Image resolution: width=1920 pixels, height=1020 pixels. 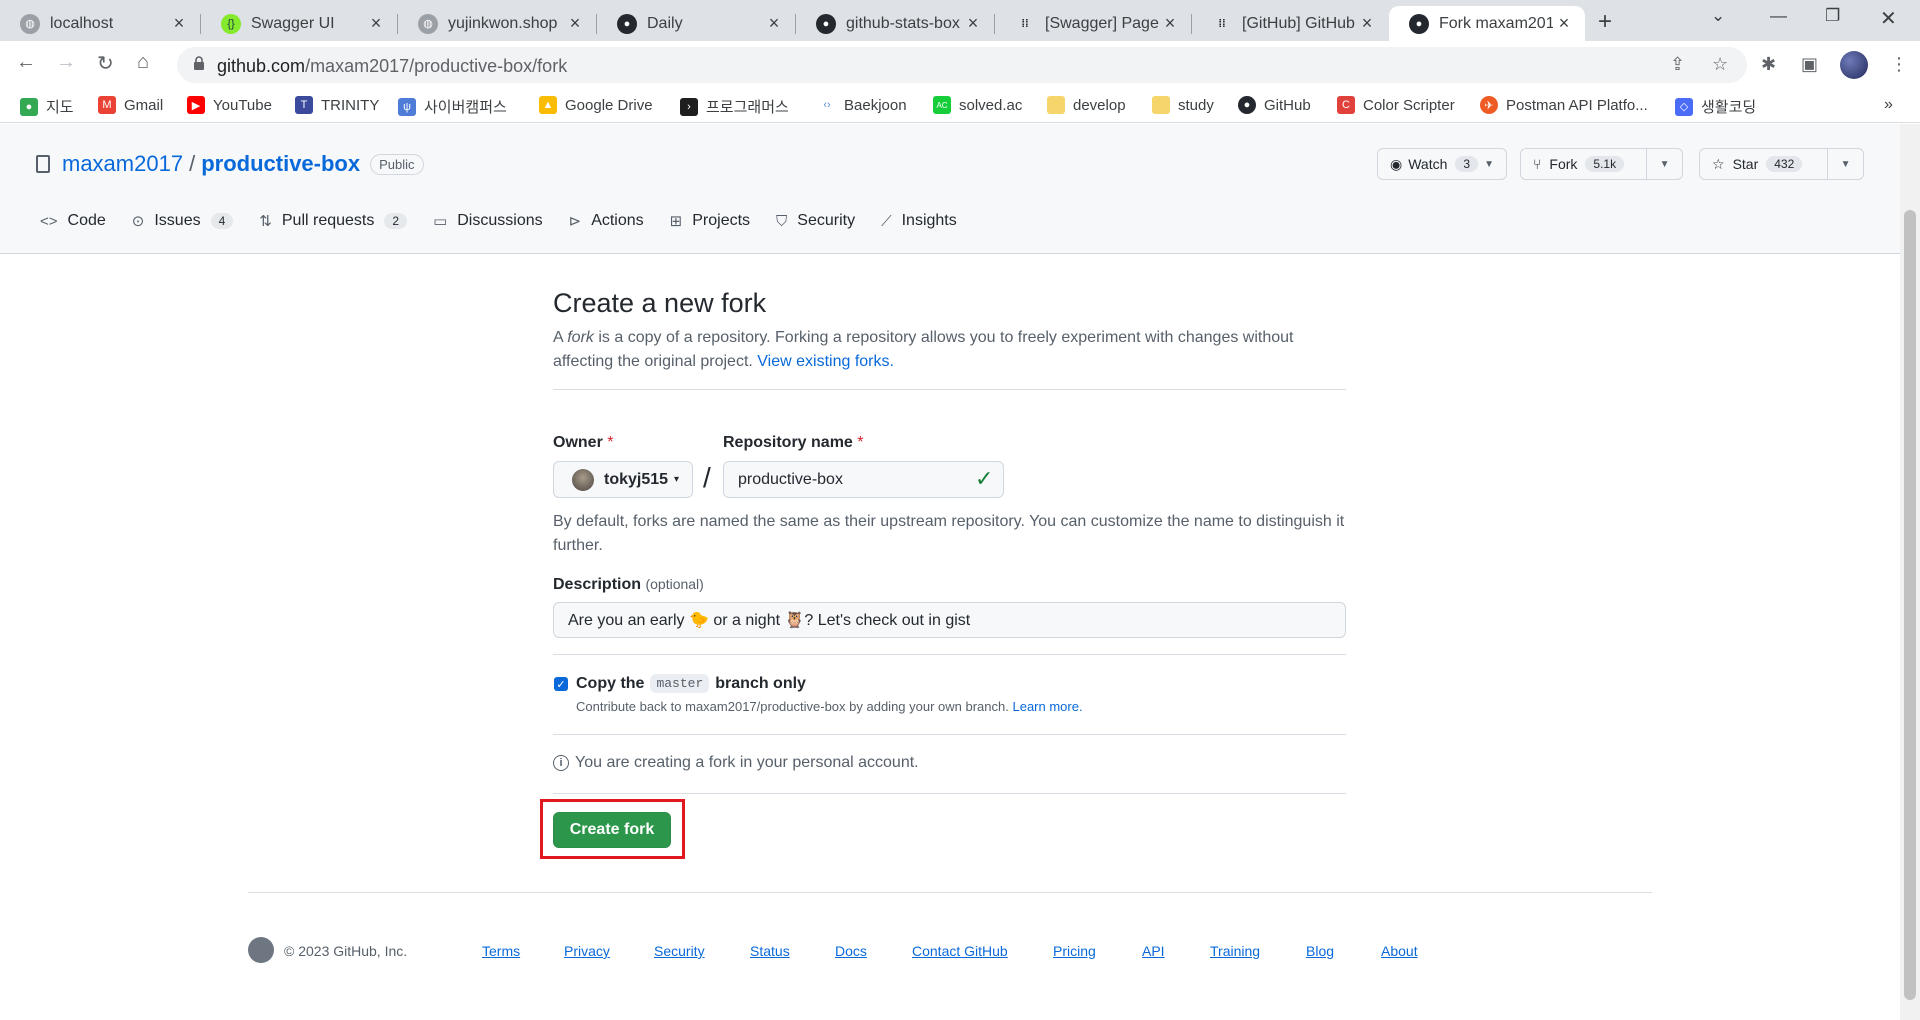 I want to click on address-bar: github.com/maxam2017/productive-box/fork, so click(x=962, y=65).